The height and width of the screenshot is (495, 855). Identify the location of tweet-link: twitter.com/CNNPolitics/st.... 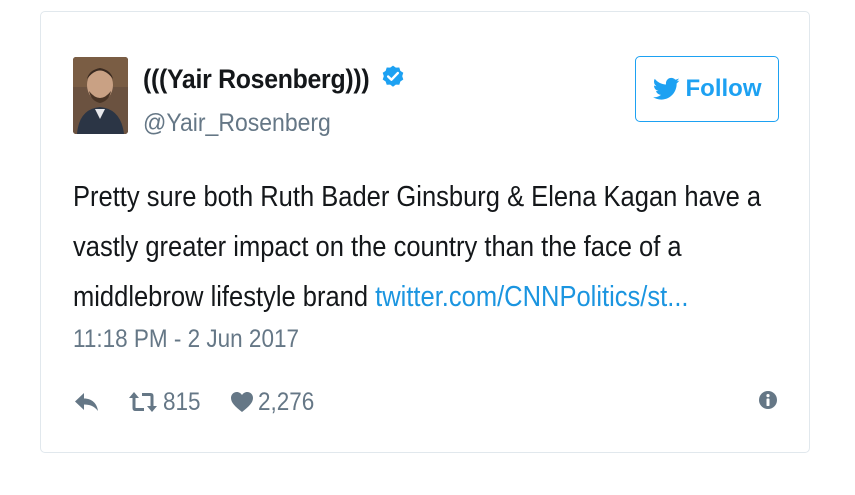
(531, 297).